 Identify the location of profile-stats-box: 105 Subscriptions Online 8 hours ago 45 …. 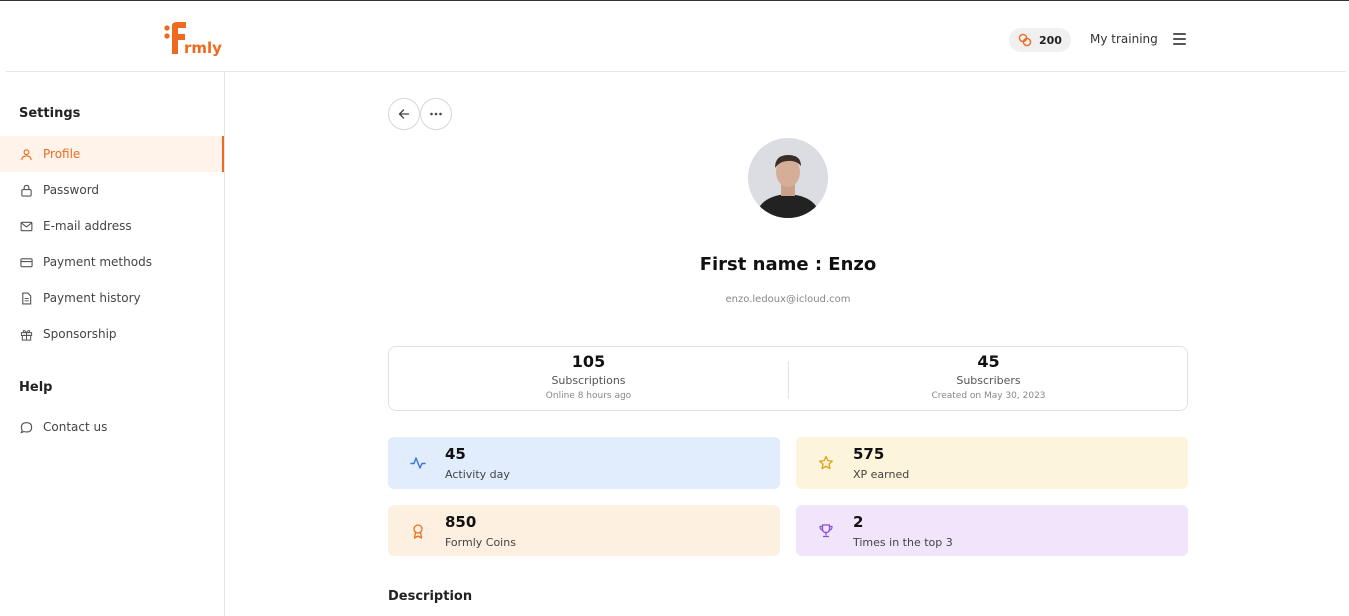
(788, 378).